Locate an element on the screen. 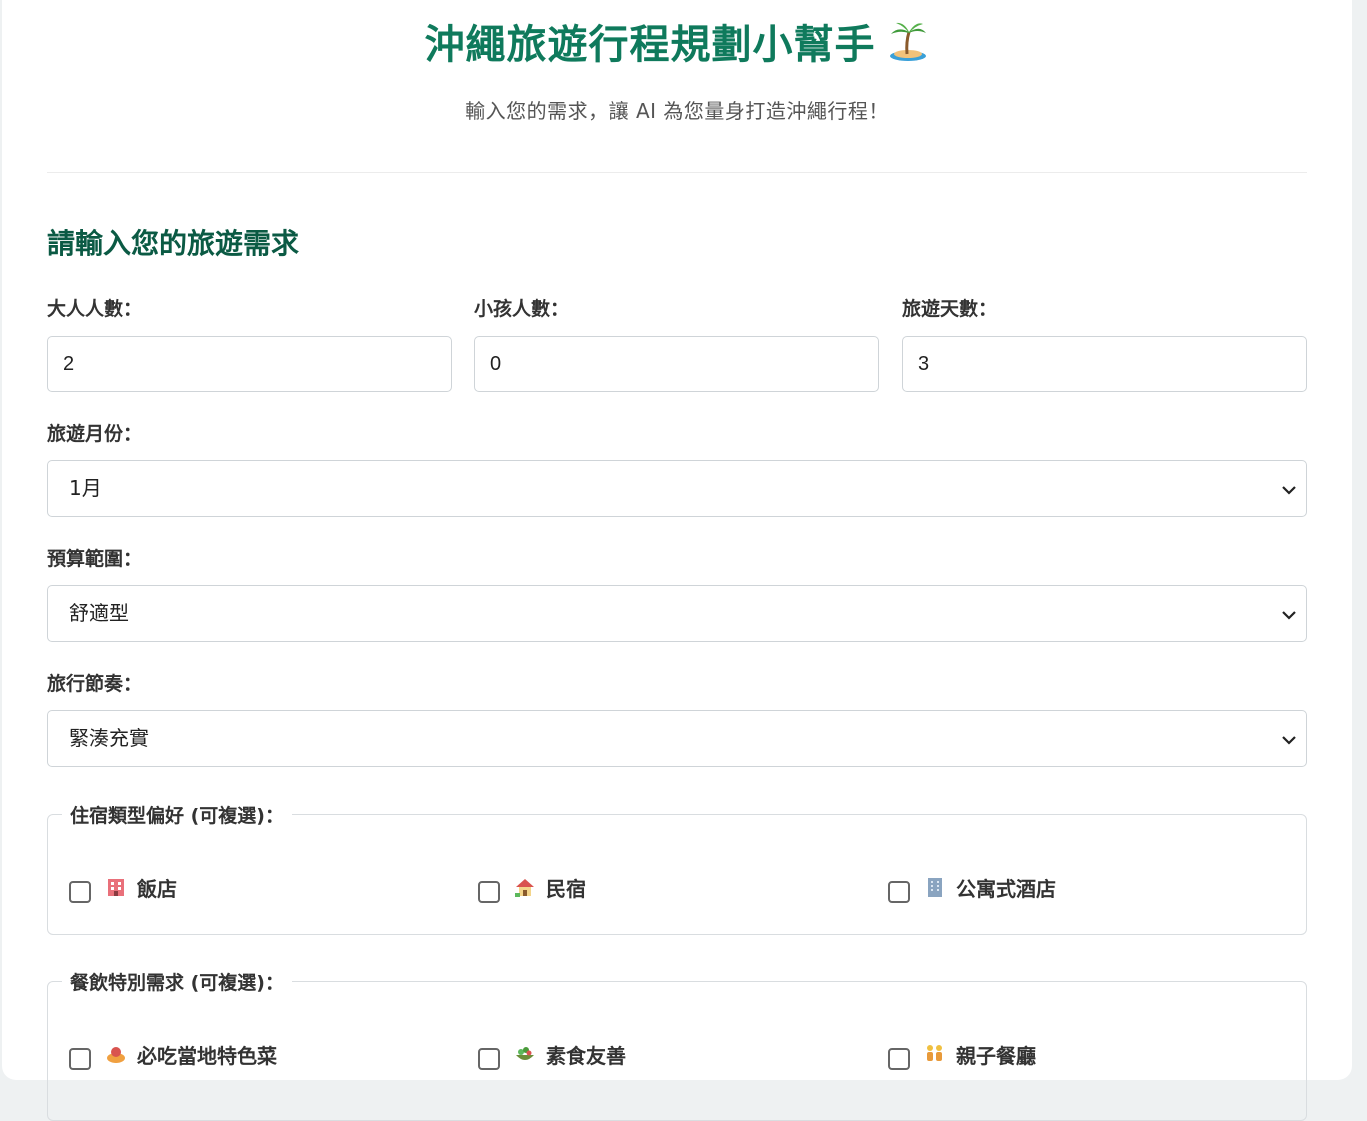 The width and height of the screenshot is (1367, 1121). month-label: 旅遊月份： is located at coordinates (95, 434).